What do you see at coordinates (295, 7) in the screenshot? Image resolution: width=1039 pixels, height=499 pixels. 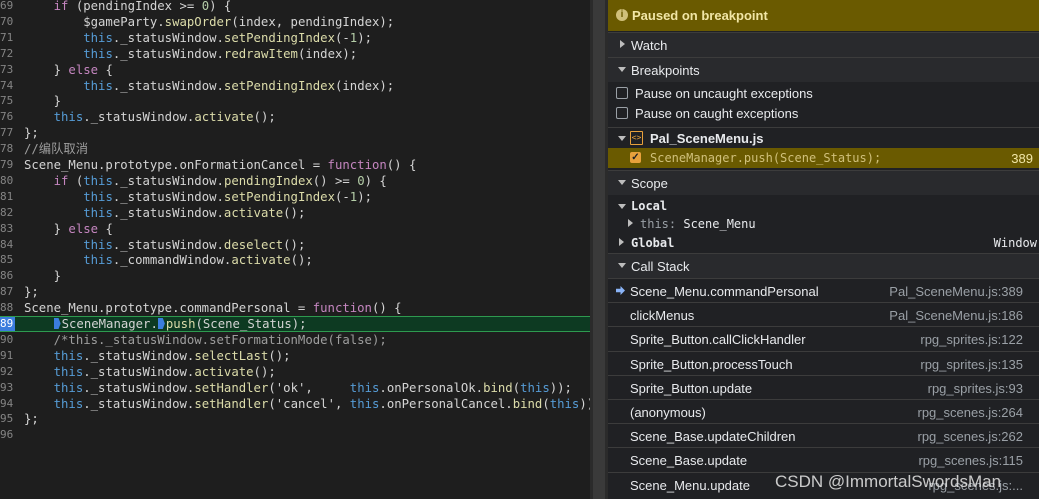 I see `code-line: 69 if (pendingIndex >= 0) {` at bounding box center [295, 7].